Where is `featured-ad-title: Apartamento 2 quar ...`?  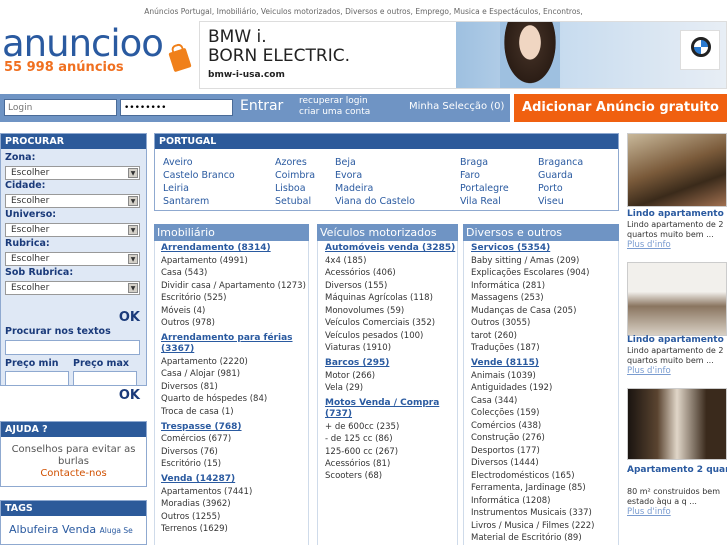 featured-ad-title: Apartamento 2 quar ... is located at coordinates (677, 470).